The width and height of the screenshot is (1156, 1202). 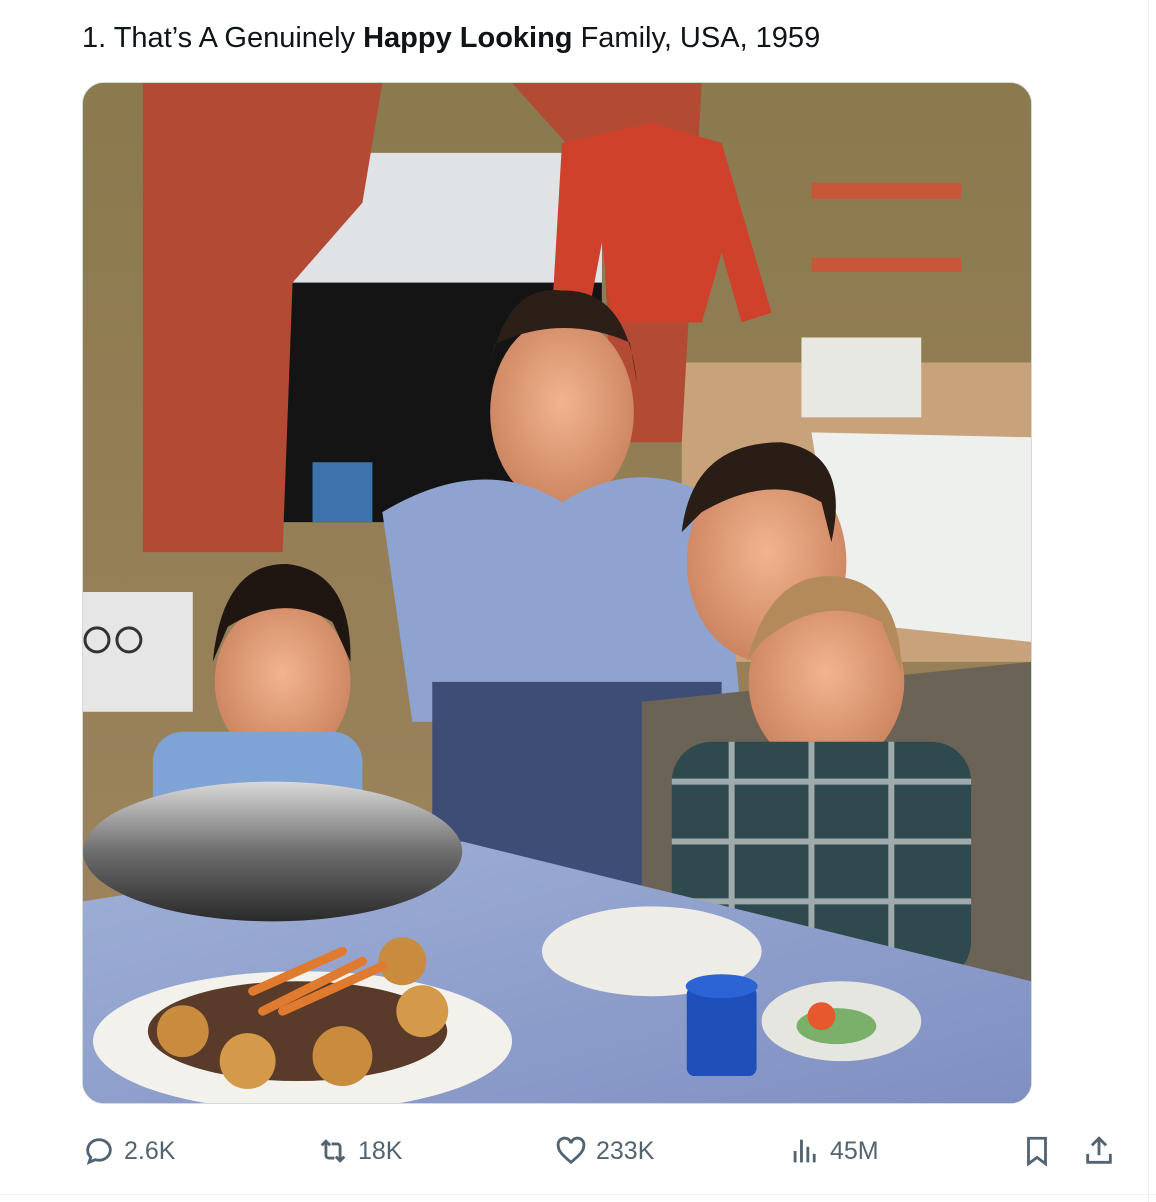 I want to click on tweet-action-bar: 2.6K 18K 233K 45M, so click(x=602, y=1151).